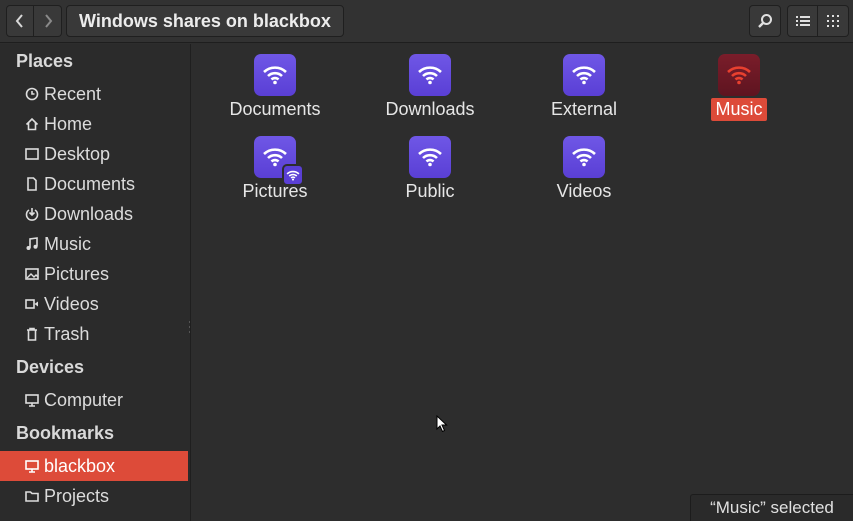 The image size is (853, 521). What do you see at coordinates (293, 175) in the screenshot?
I see `shared-emblem-icon` at bounding box center [293, 175].